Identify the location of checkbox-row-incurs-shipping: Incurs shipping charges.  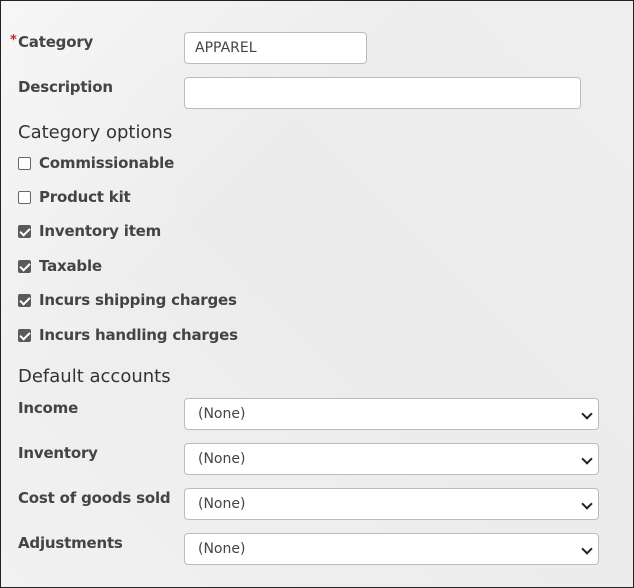
(127, 300).